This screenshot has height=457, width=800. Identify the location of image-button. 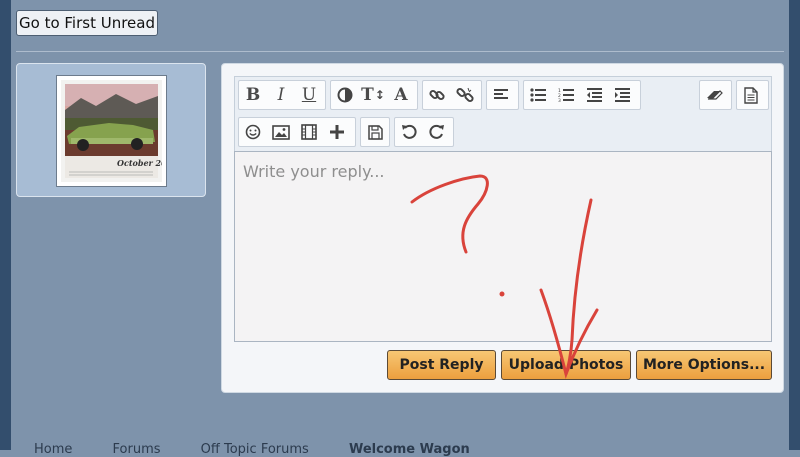
(281, 132).